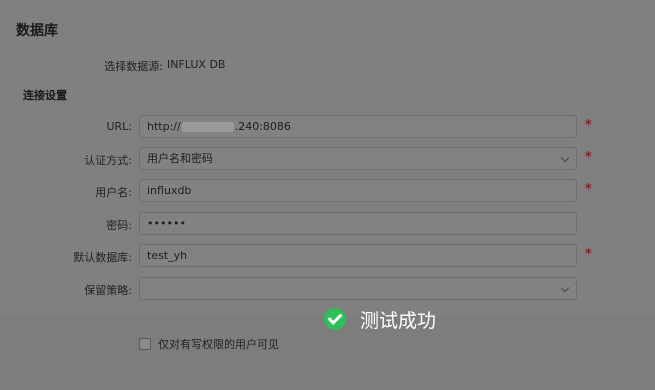 The image size is (655, 390). Describe the element at coordinates (262, 126) in the screenshot. I see `url-suffix: .240:8086` at that location.